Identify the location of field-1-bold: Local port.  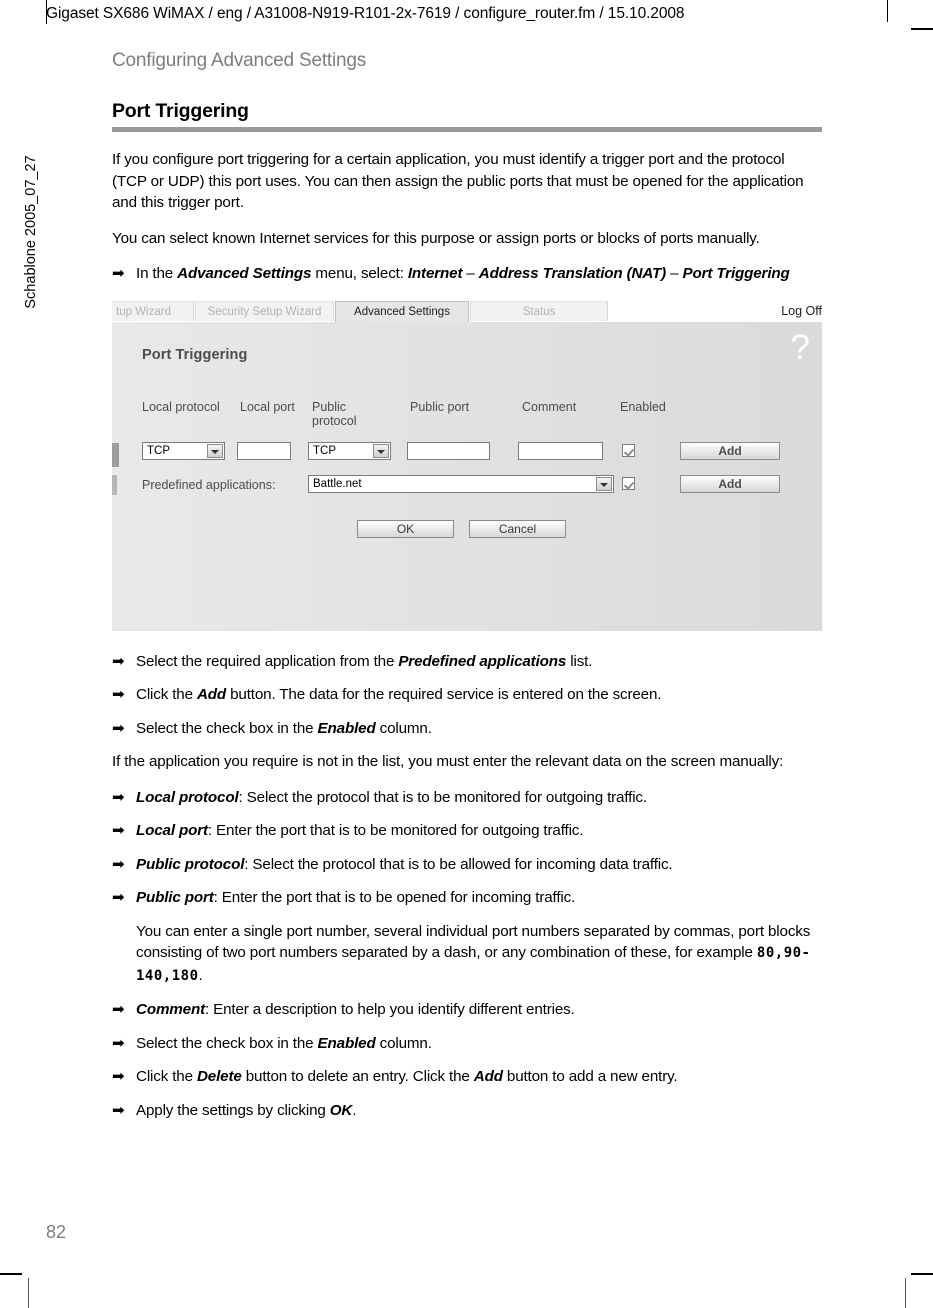
(172, 830).